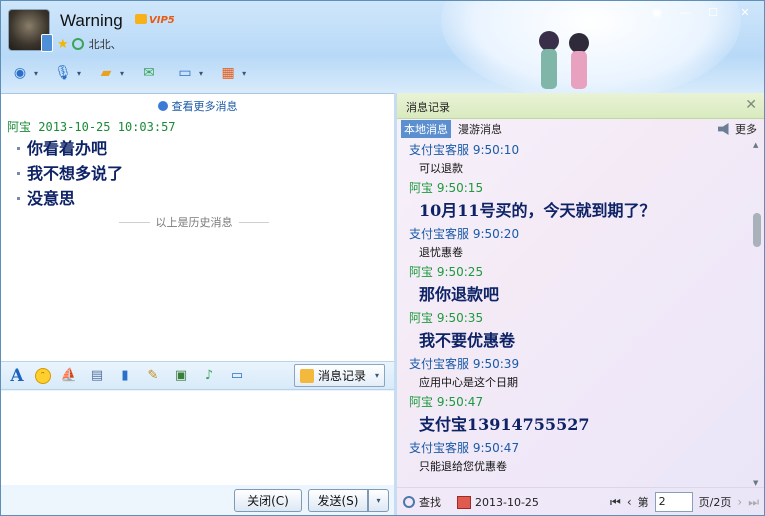 This screenshot has height=516, width=765. I want to click on history-icon, so click(307, 375).